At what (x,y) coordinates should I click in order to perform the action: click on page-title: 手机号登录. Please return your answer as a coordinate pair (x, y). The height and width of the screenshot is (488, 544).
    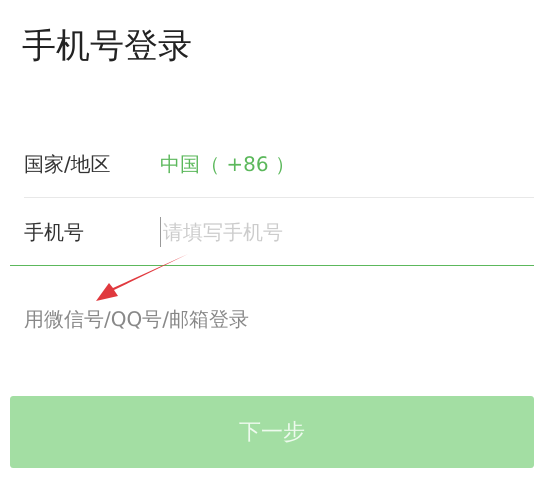
    Looking at the image, I should click on (107, 46).